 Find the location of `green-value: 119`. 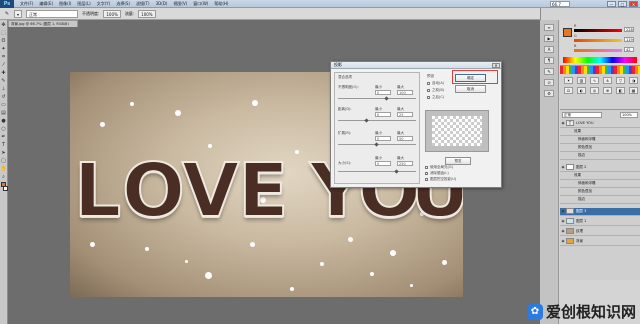

green-value: 119 is located at coordinates (629, 39).